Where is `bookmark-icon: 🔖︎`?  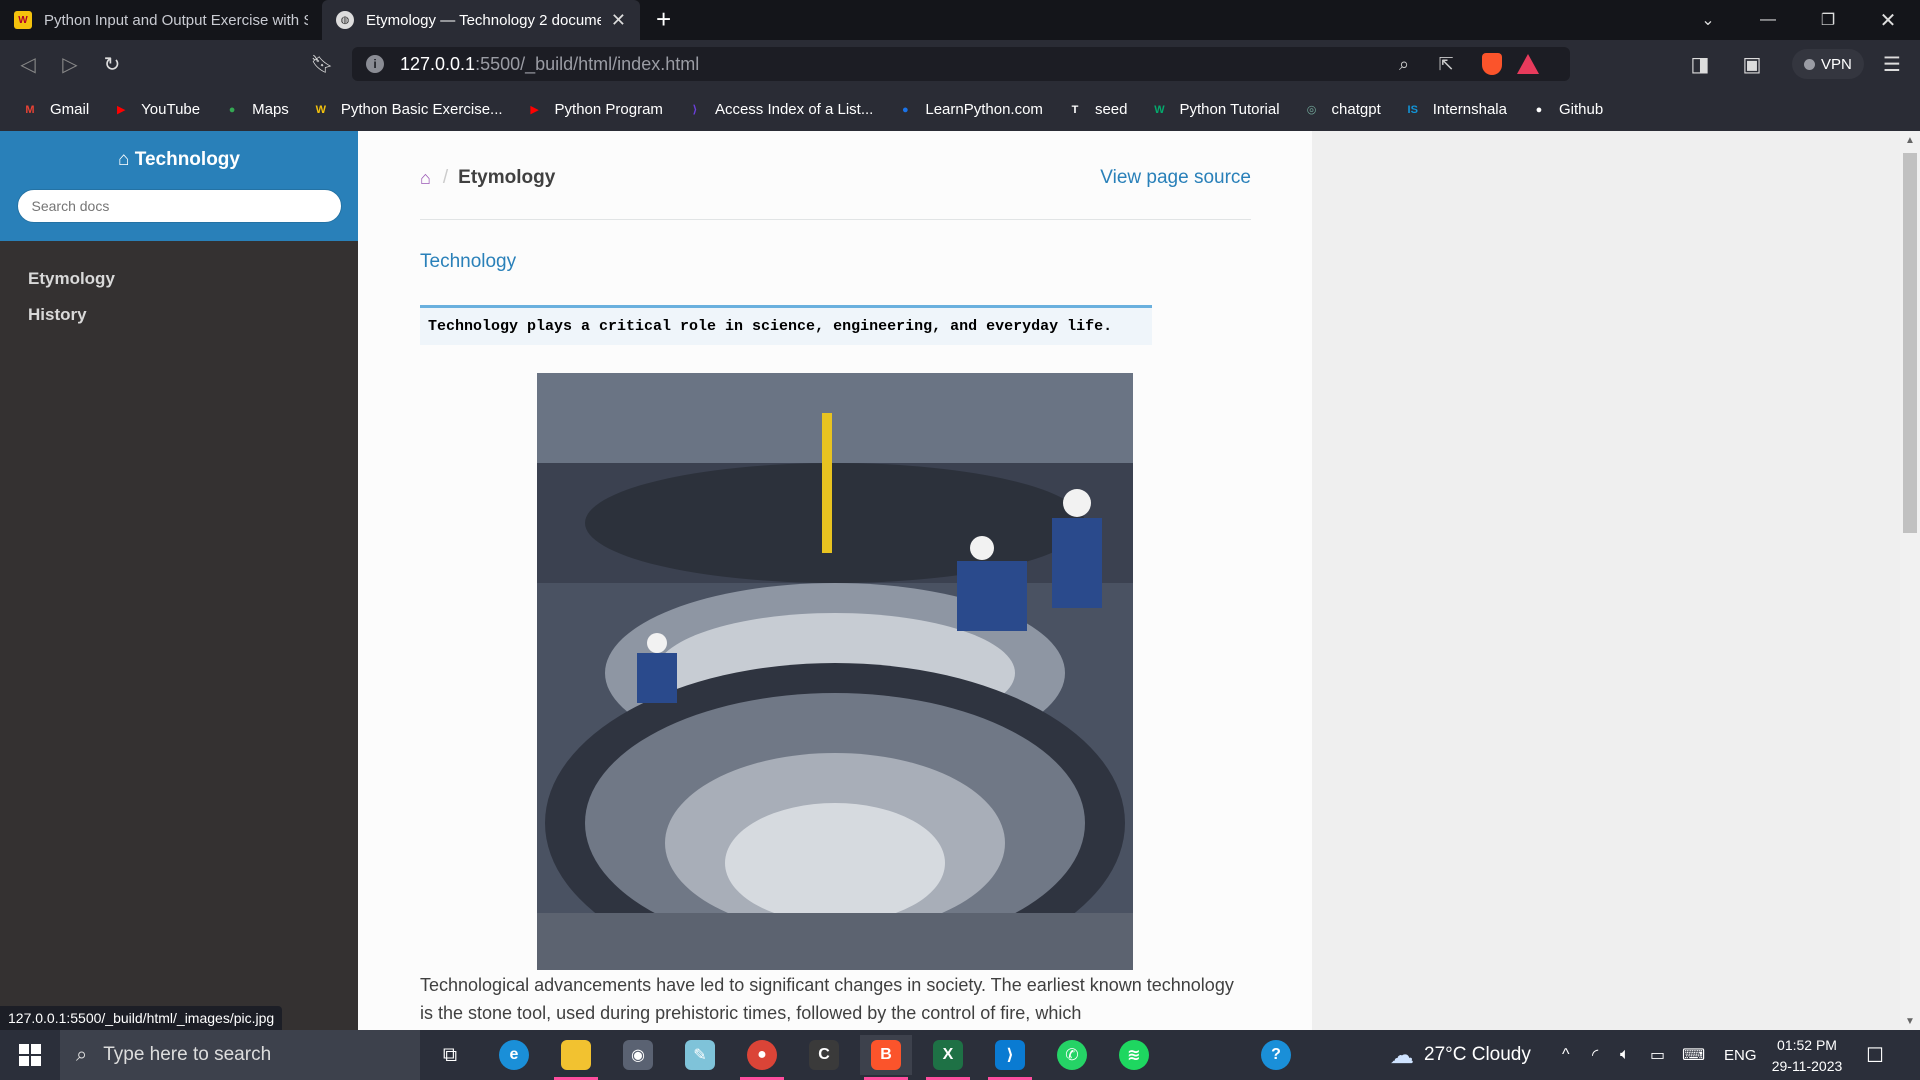 bookmark-icon: 🔖︎ is located at coordinates (322, 64).